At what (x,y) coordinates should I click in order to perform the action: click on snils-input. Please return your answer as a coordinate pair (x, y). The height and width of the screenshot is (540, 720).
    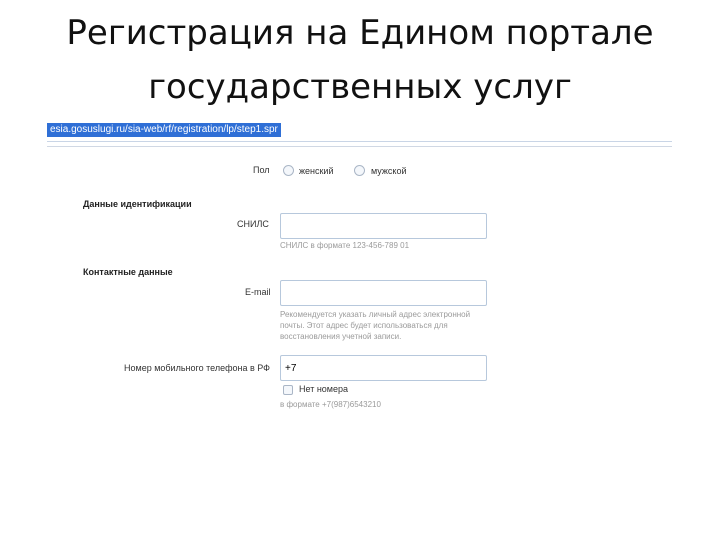
    Looking at the image, I should click on (383, 226).